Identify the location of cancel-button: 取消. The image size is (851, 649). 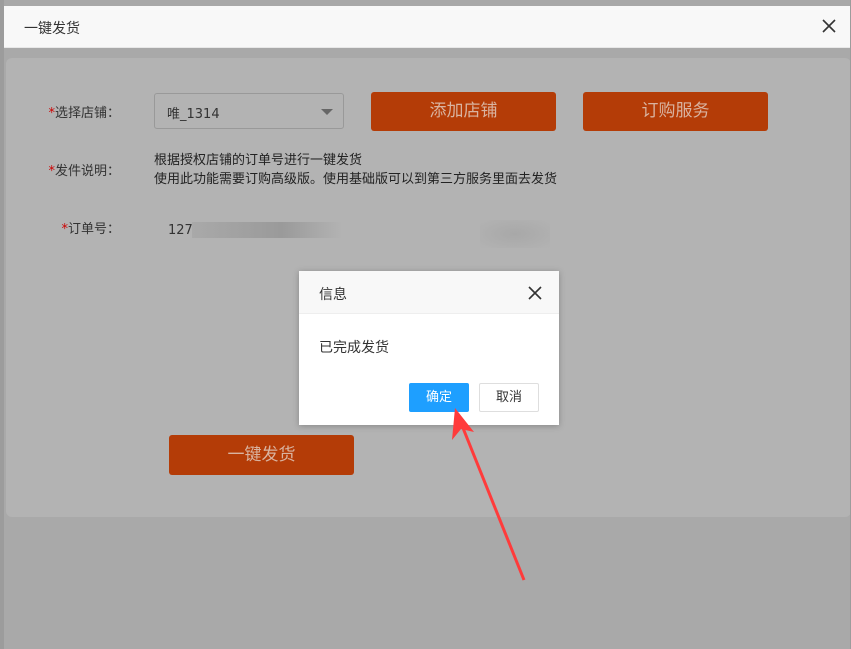
(509, 397).